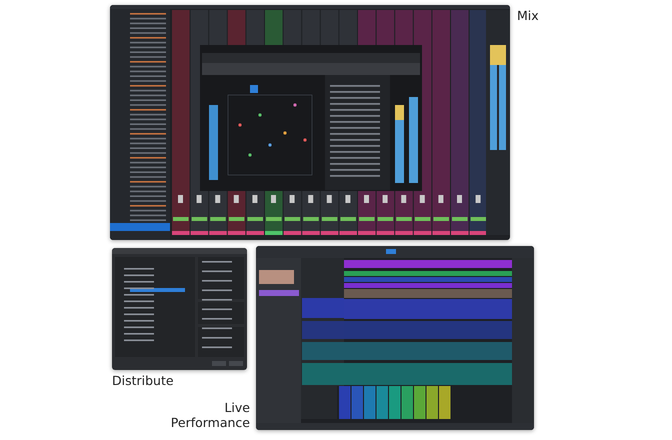 The image size is (672, 440). I want to click on section-caption: Distribute, so click(143, 380).